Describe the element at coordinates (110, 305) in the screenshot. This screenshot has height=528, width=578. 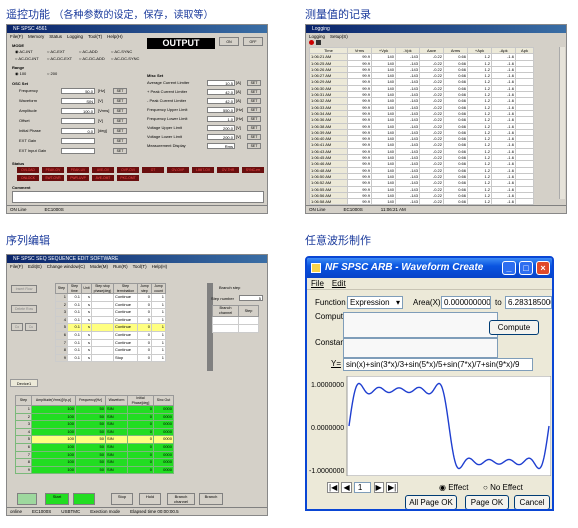
I see `table-row: 2 0.1 s Continue 0 1` at that location.